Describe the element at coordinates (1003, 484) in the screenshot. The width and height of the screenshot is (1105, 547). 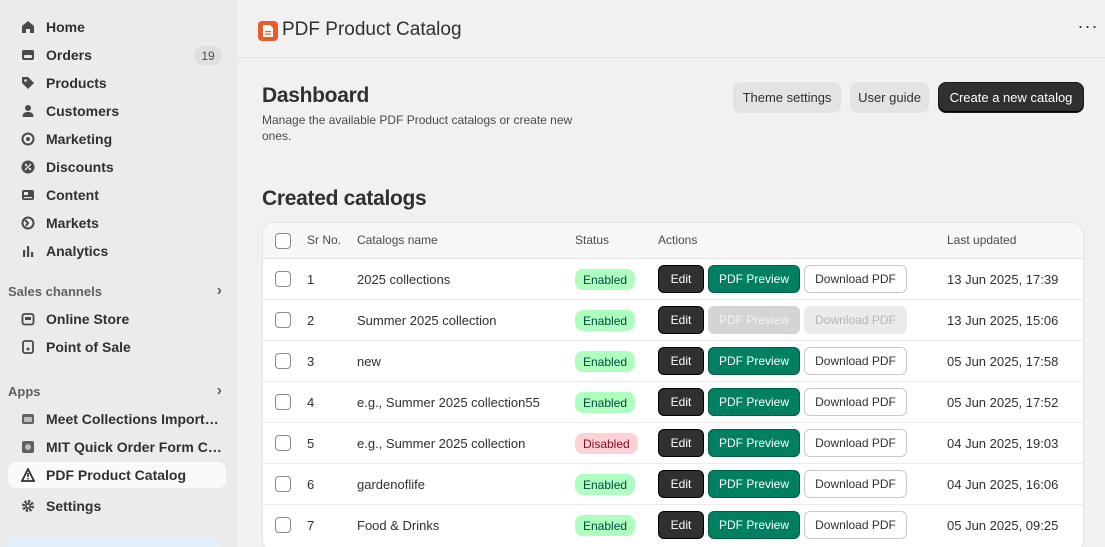
I see `row-last-updated: 04 Jun 2025, 16:06` at that location.